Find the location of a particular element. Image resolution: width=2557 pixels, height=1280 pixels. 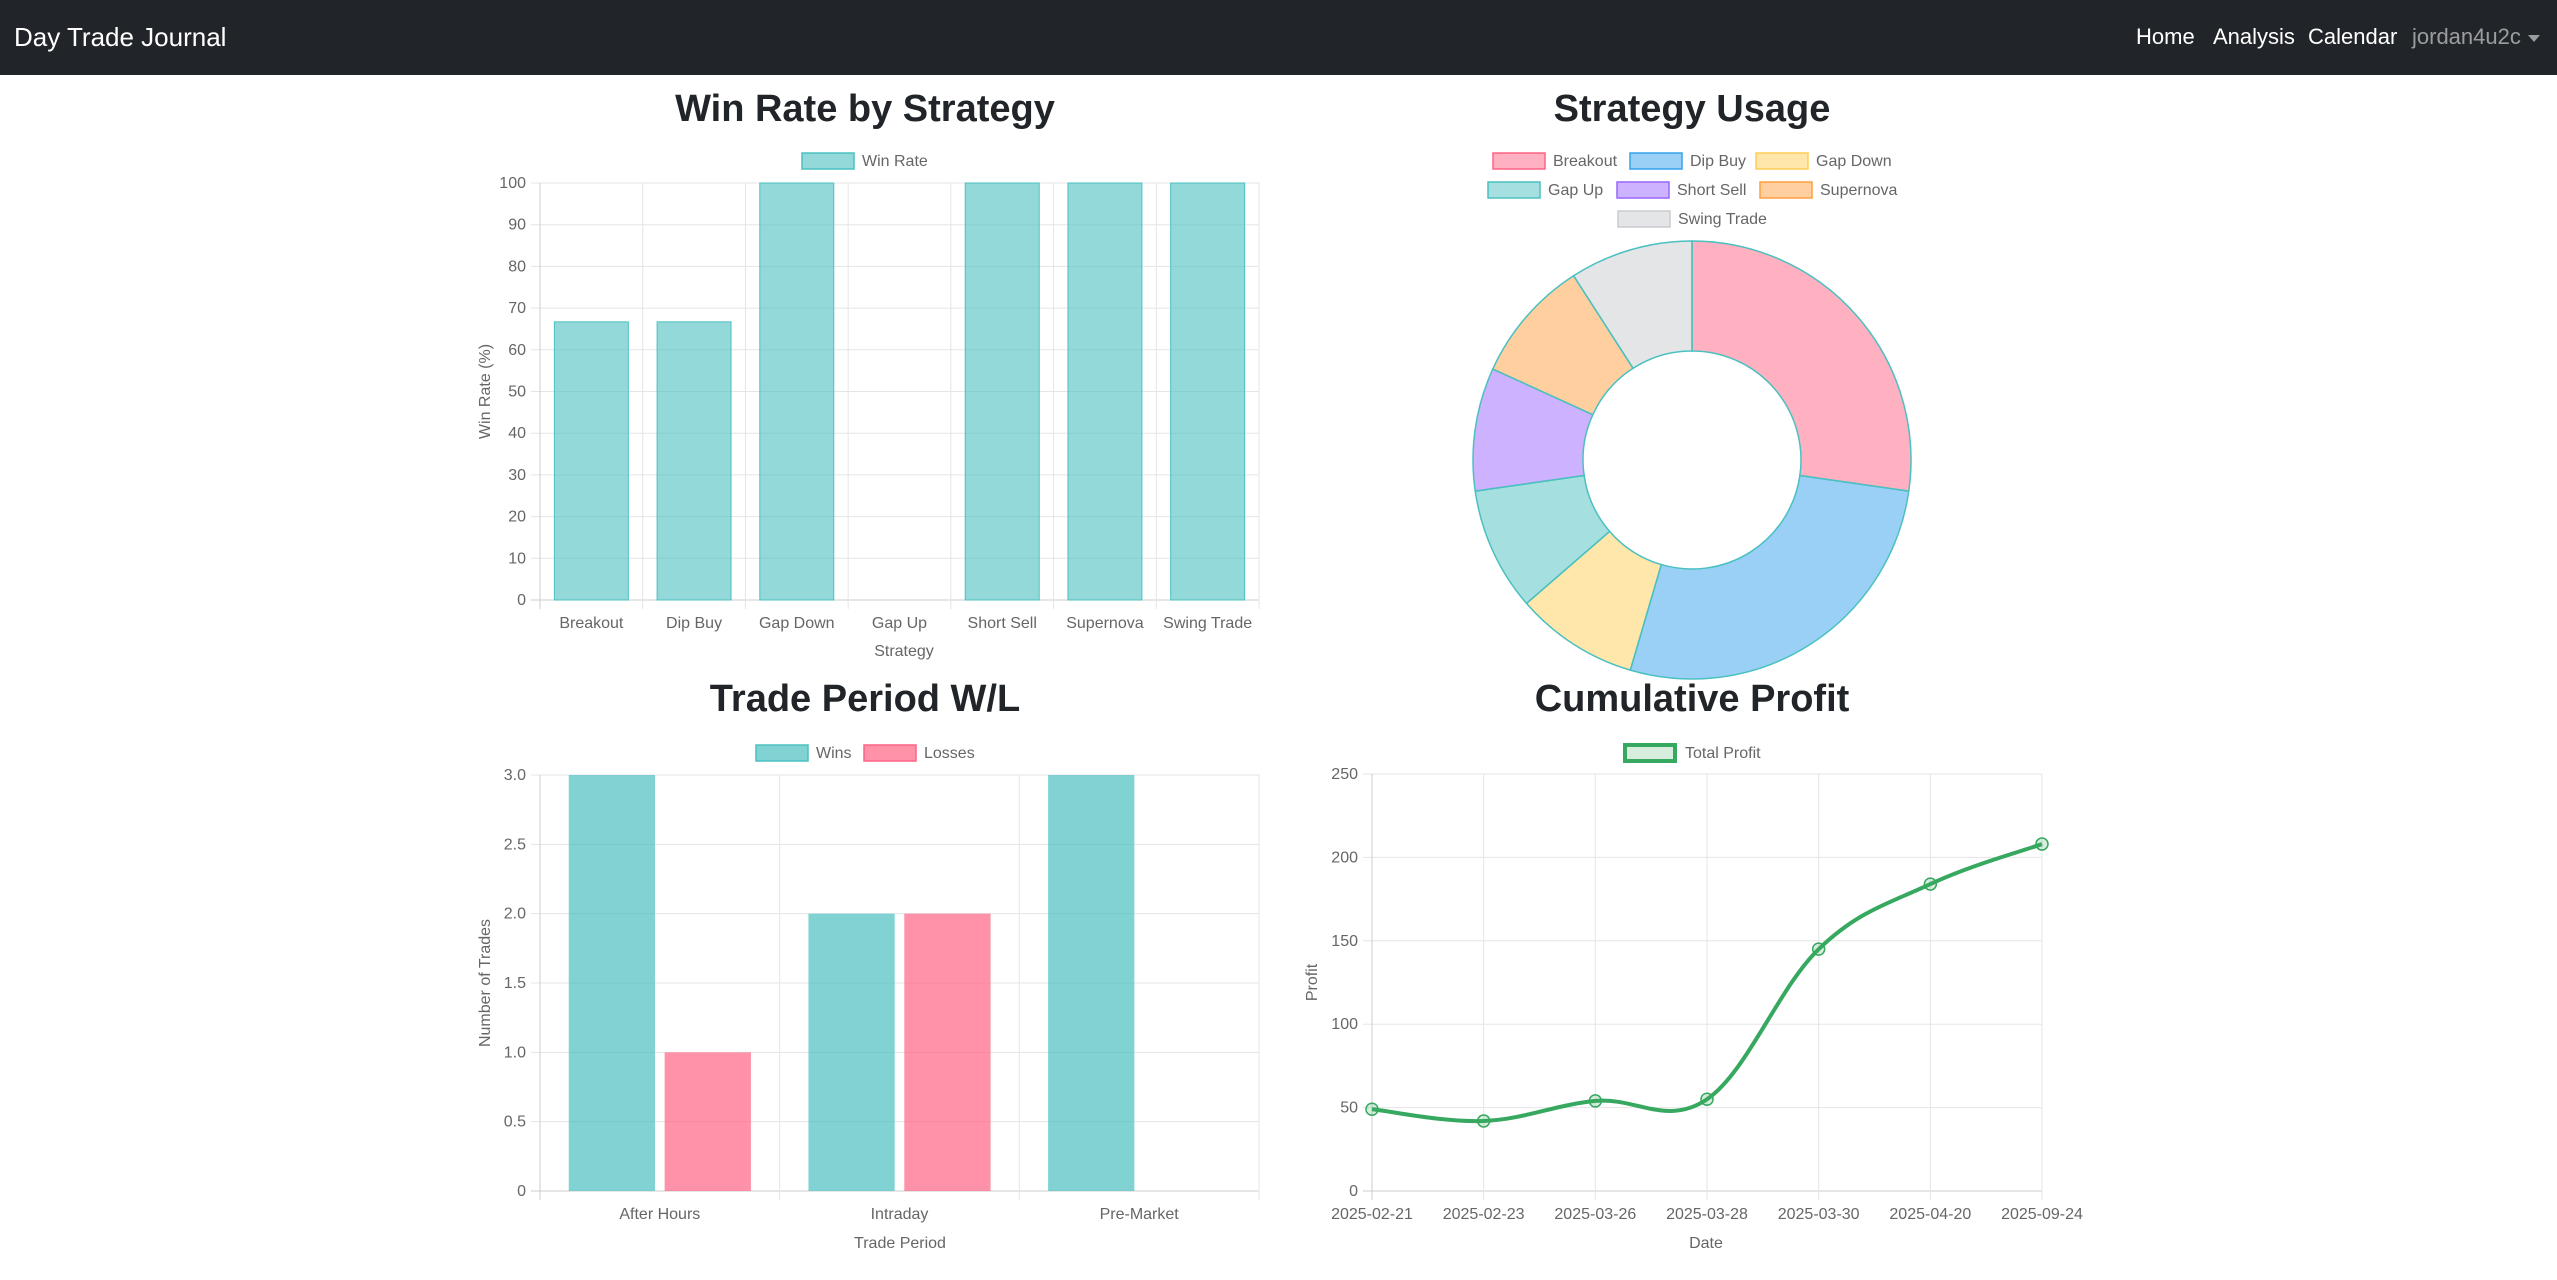

x-tick-label: 2025-02-21 is located at coordinates (1372, 1214).